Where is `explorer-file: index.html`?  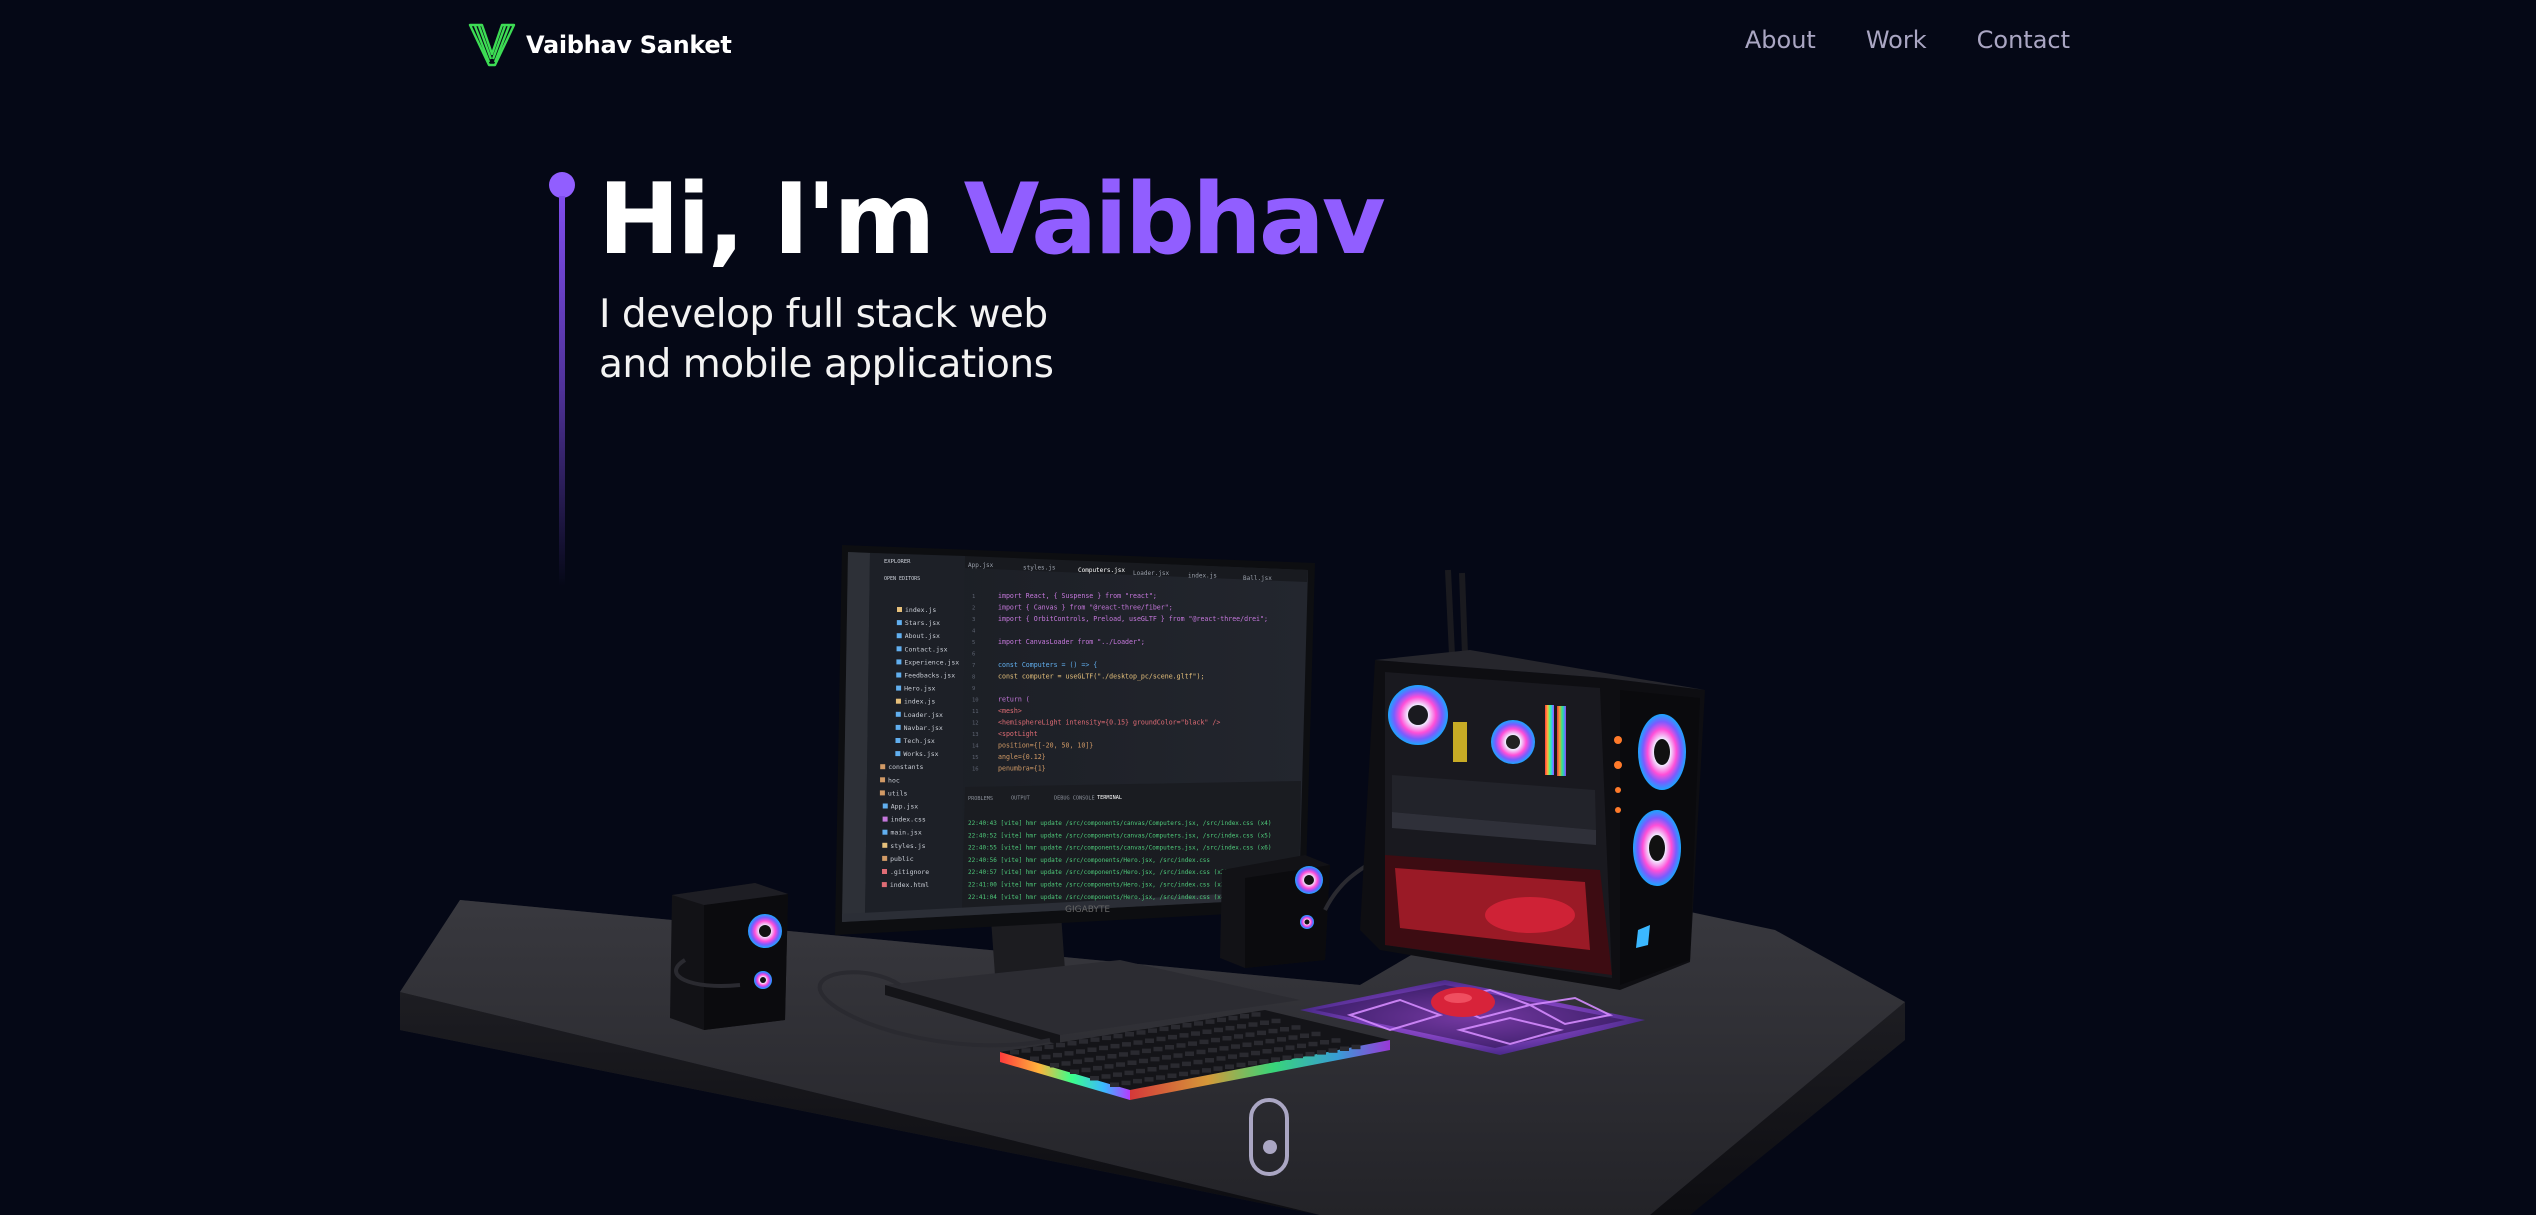 explorer-file: index.html is located at coordinates (909, 885).